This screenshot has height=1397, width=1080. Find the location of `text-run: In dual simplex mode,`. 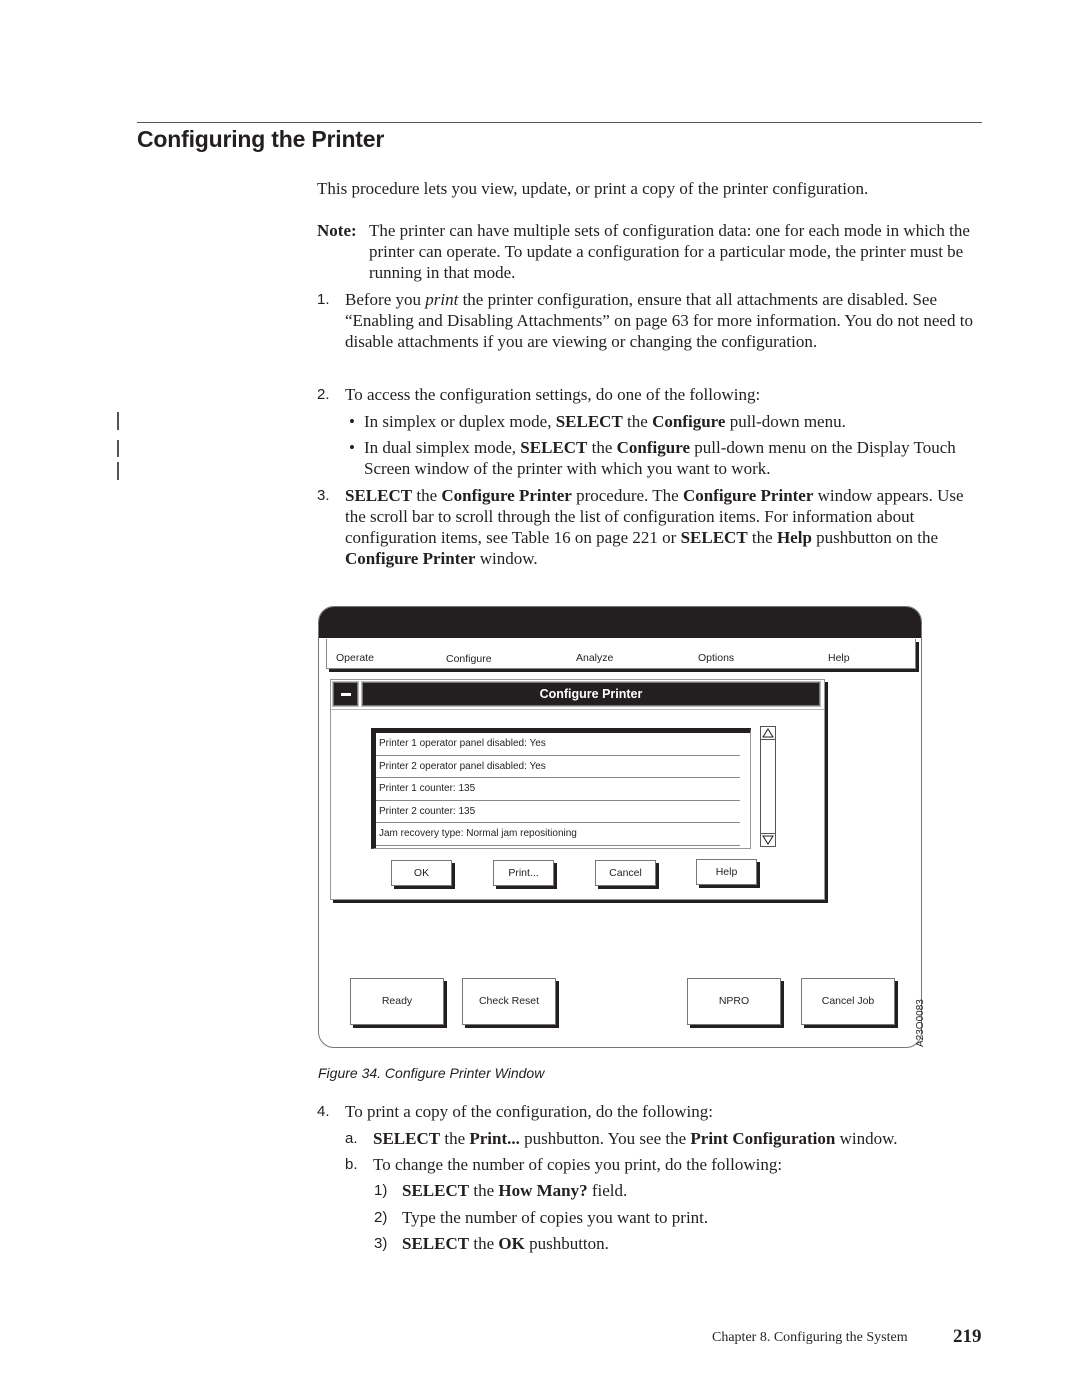

text-run: In dual simplex mode, is located at coordinates (442, 447).